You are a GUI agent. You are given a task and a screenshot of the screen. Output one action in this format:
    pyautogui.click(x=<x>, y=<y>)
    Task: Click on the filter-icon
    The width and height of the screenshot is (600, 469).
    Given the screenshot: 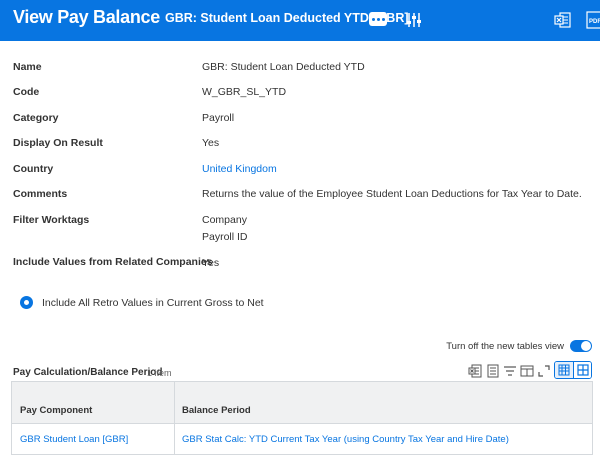 What is the action you would take?
    pyautogui.click(x=510, y=371)
    